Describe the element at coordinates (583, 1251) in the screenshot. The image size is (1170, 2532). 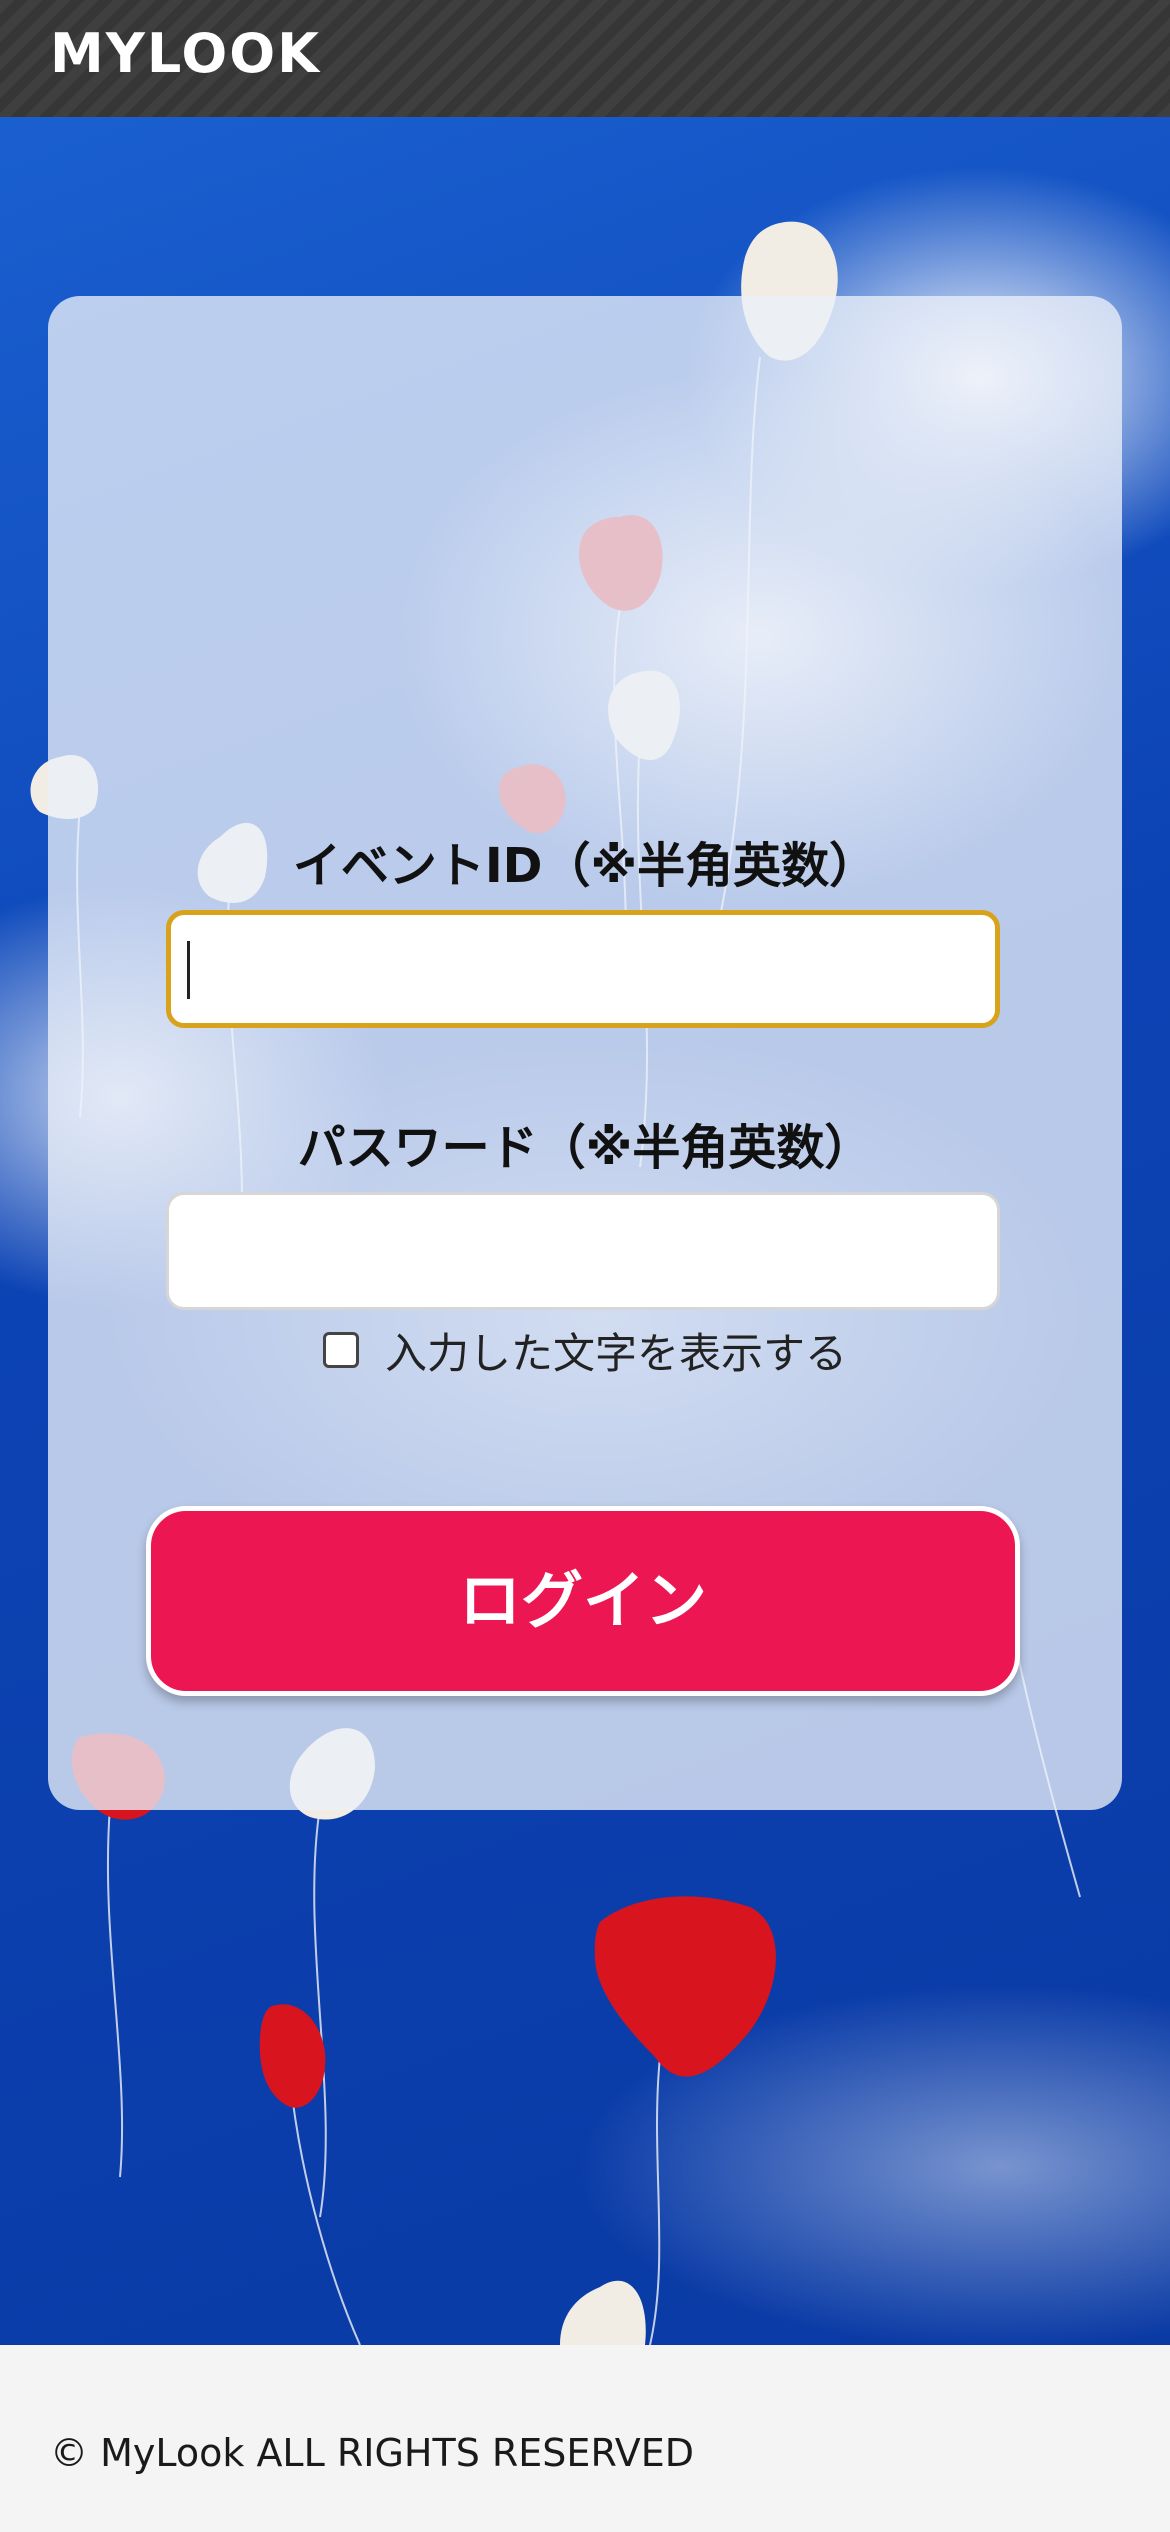
I see `password-input` at that location.